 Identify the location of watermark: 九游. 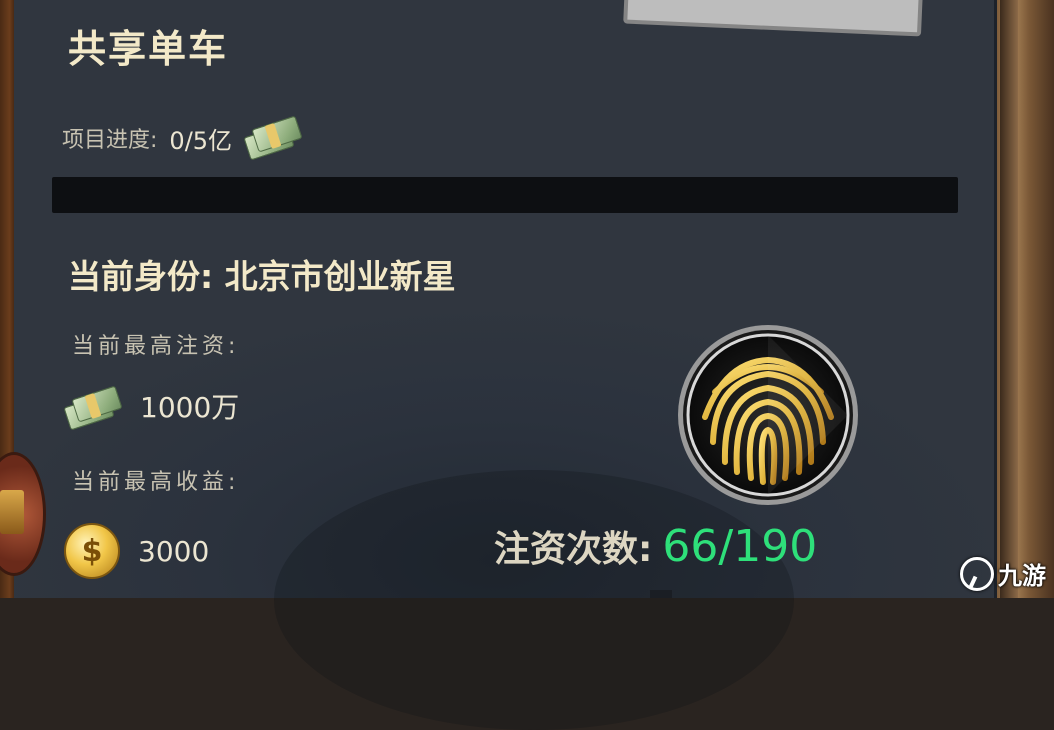
(1003, 573).